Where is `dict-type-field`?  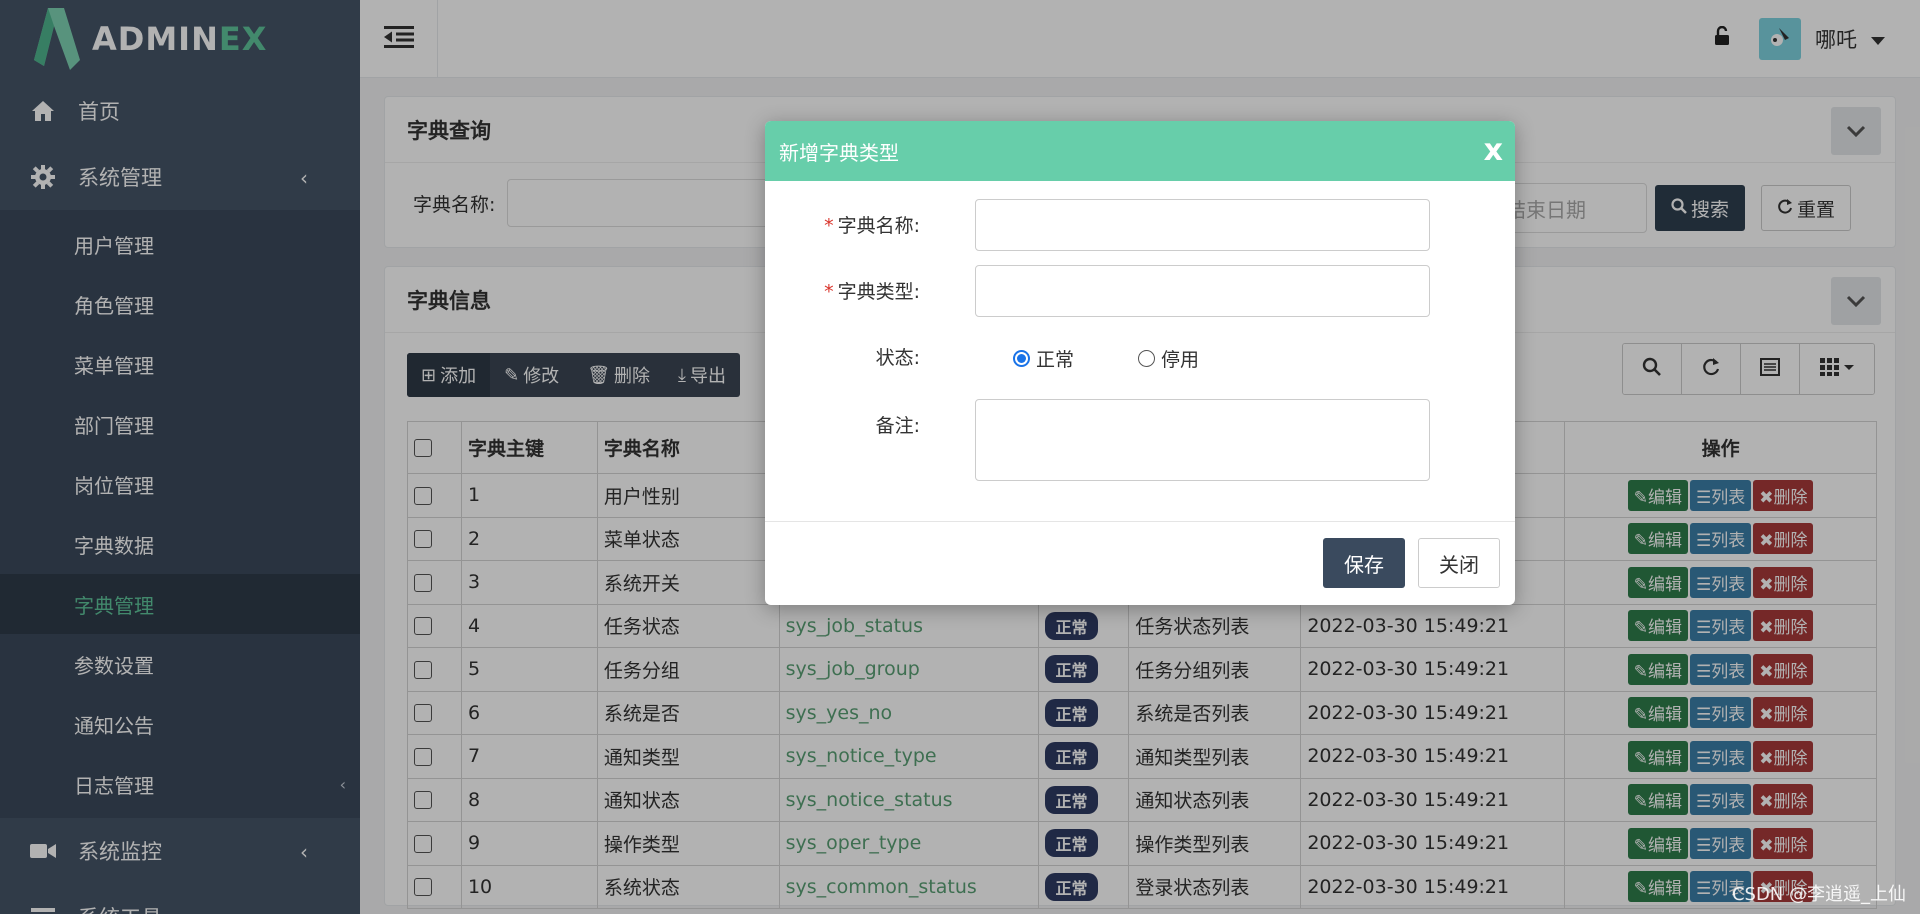 dict-type-field is located at coordinates (1202, 291).